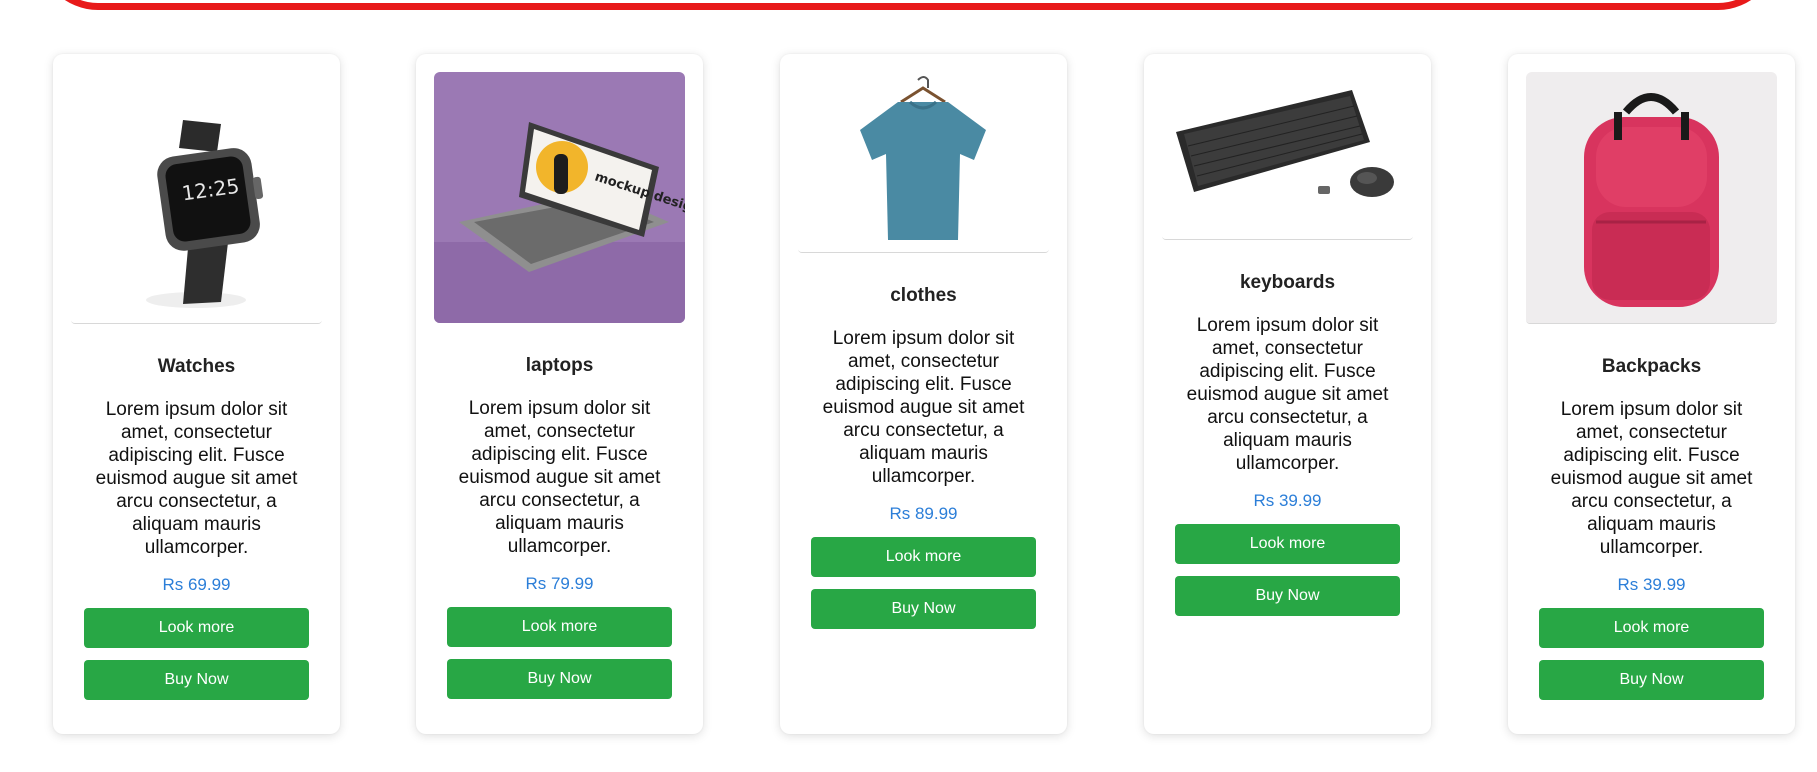 This screenshot has width=1817, height=772. I want to click on product-price: Rs 79.99, so click(559, 583).